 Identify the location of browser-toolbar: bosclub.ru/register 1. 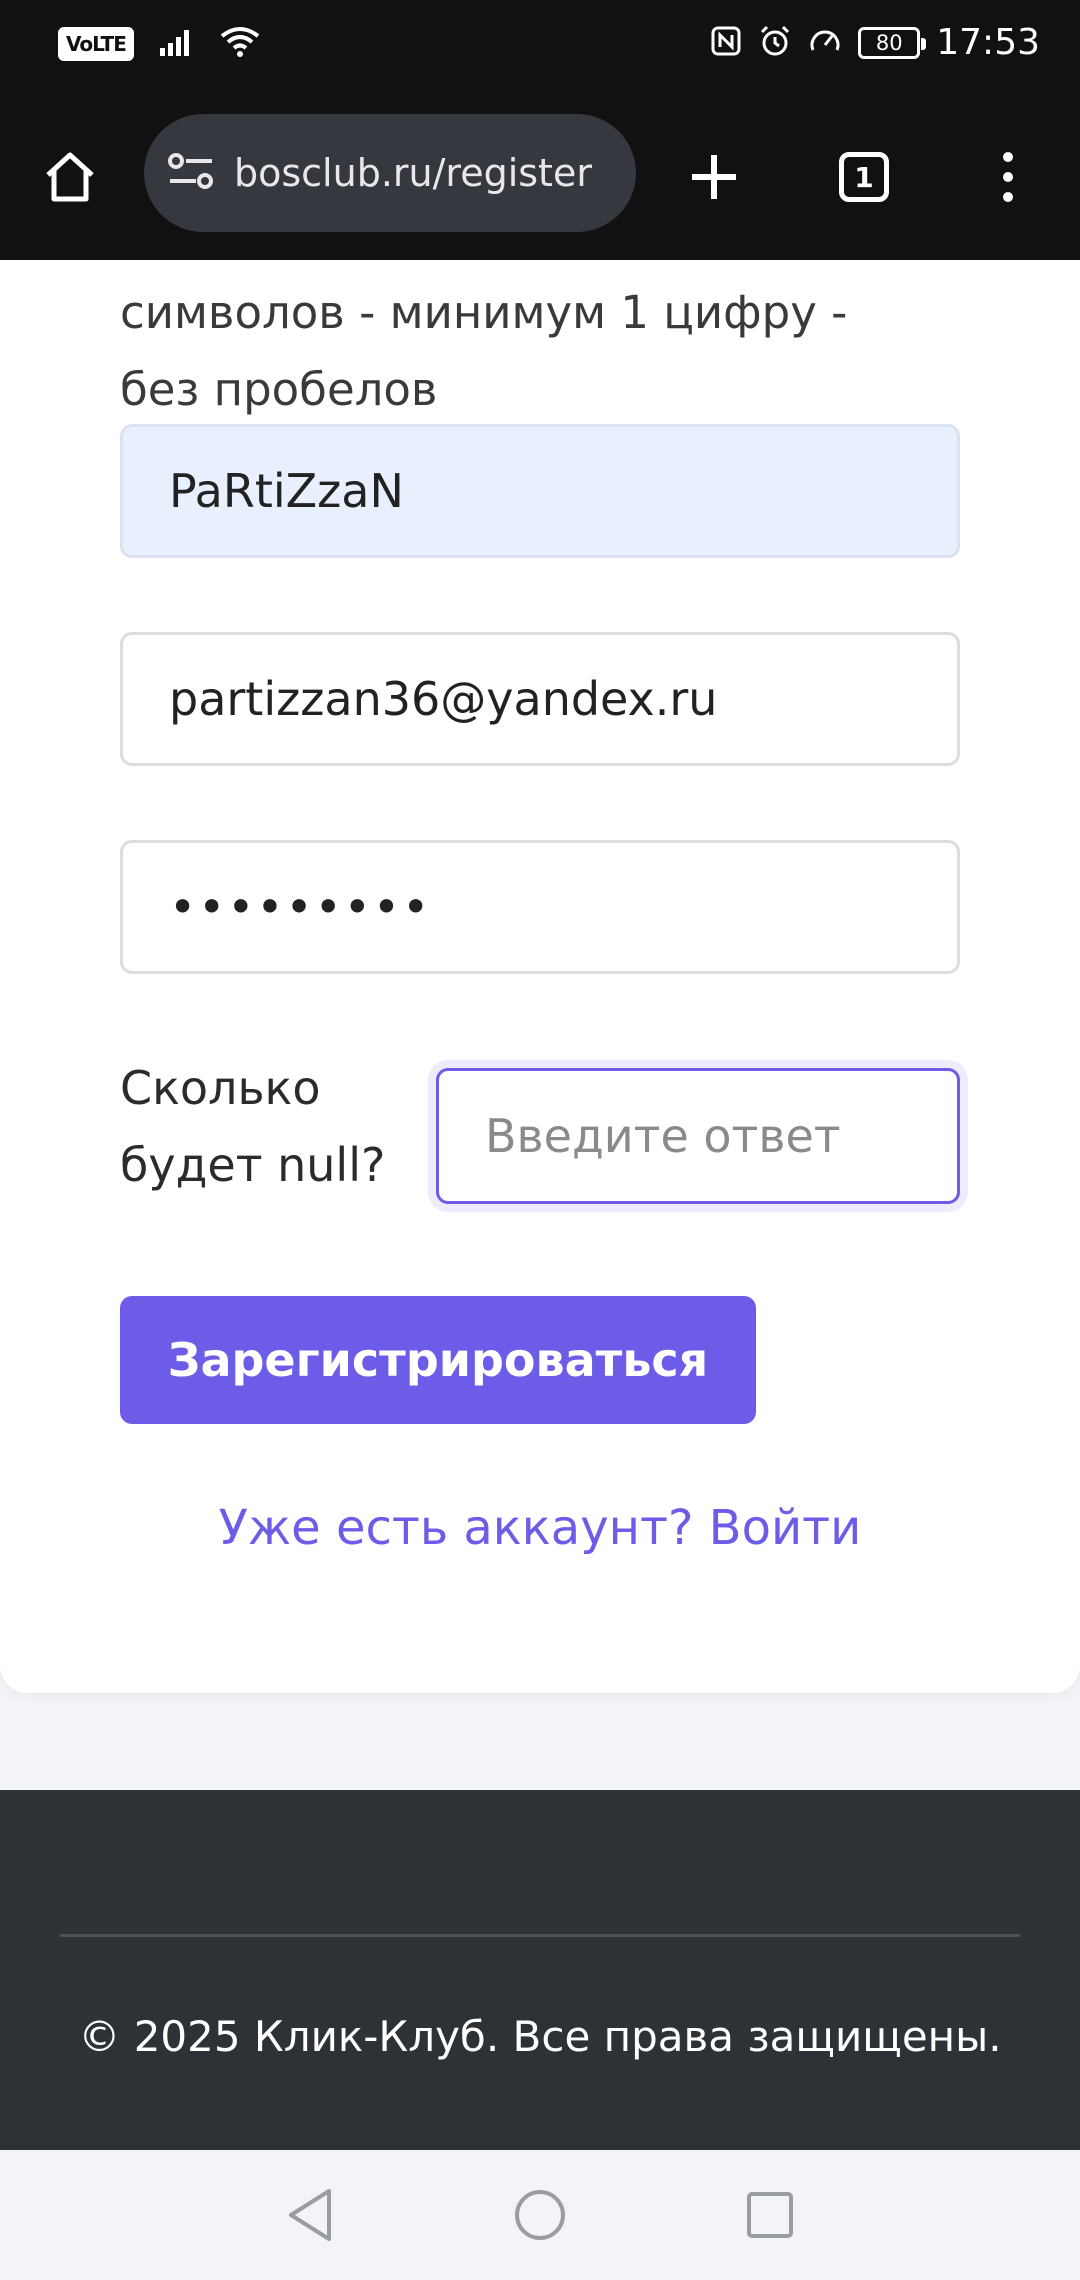
(540, 176).